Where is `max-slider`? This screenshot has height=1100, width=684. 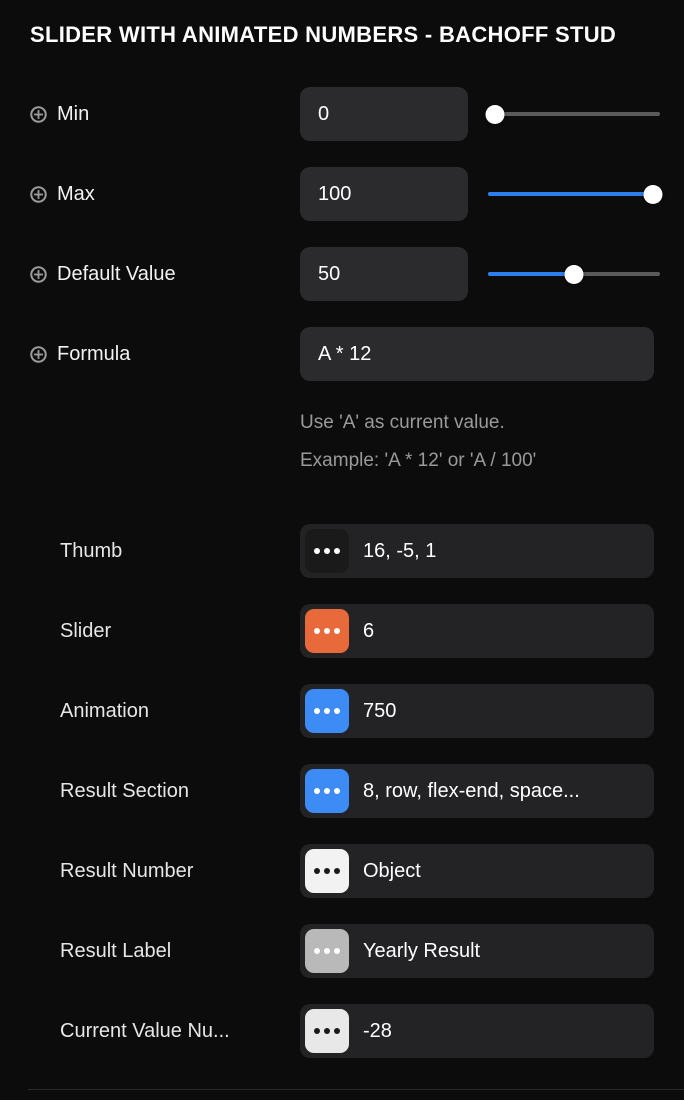 max-slider is located at coordinates (575, 194).